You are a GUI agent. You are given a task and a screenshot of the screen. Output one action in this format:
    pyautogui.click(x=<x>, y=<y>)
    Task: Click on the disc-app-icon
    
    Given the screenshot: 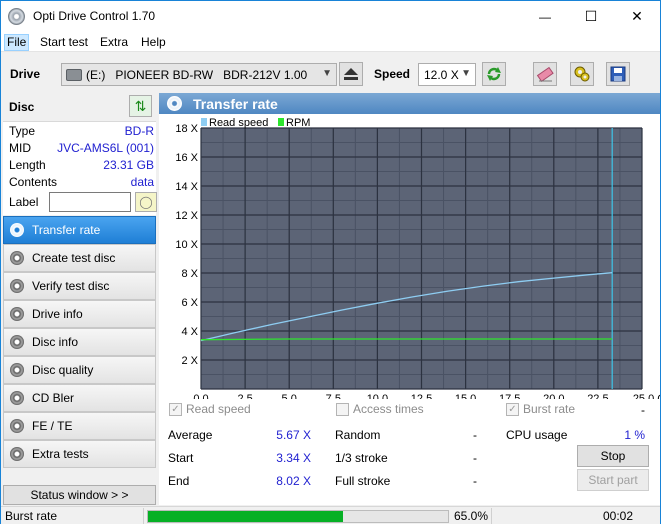 What is the action you would take?
    pyautogui.click(x=16, y=16)
    